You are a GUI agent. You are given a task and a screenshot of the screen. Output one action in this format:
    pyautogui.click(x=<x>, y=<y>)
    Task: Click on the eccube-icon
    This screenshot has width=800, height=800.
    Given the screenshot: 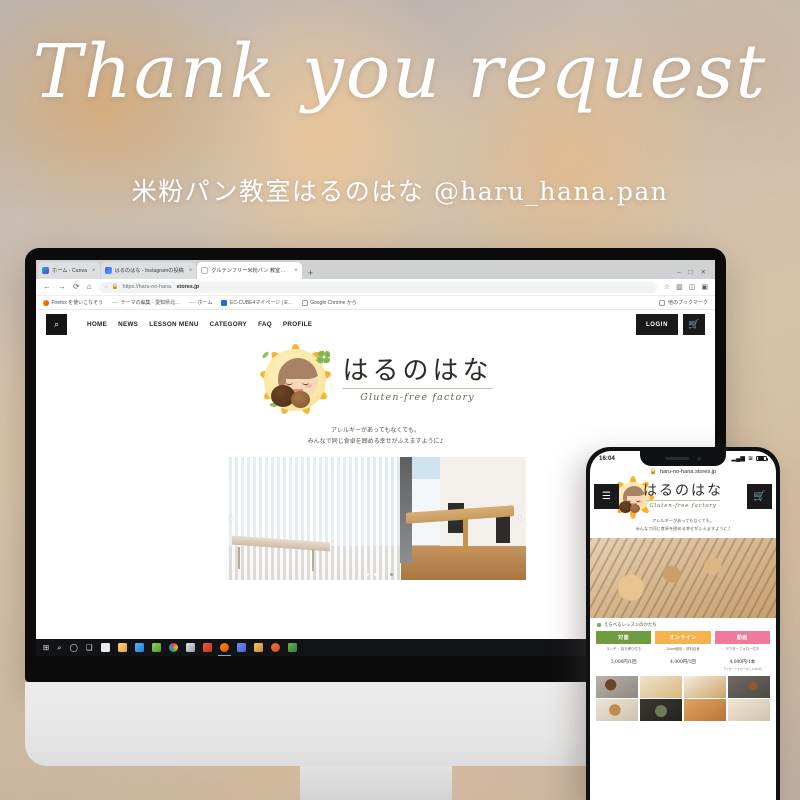 What is the action you would take?
    pyautogui.click(x=224, y=302)
    